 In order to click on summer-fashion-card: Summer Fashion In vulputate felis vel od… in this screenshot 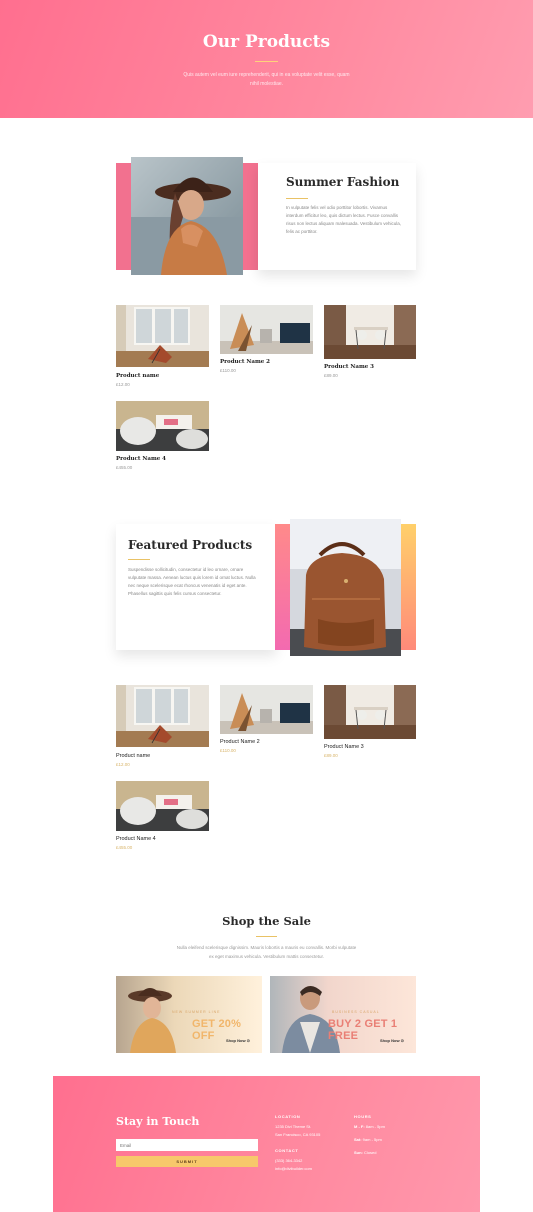, I will do `click(337, 216)`.